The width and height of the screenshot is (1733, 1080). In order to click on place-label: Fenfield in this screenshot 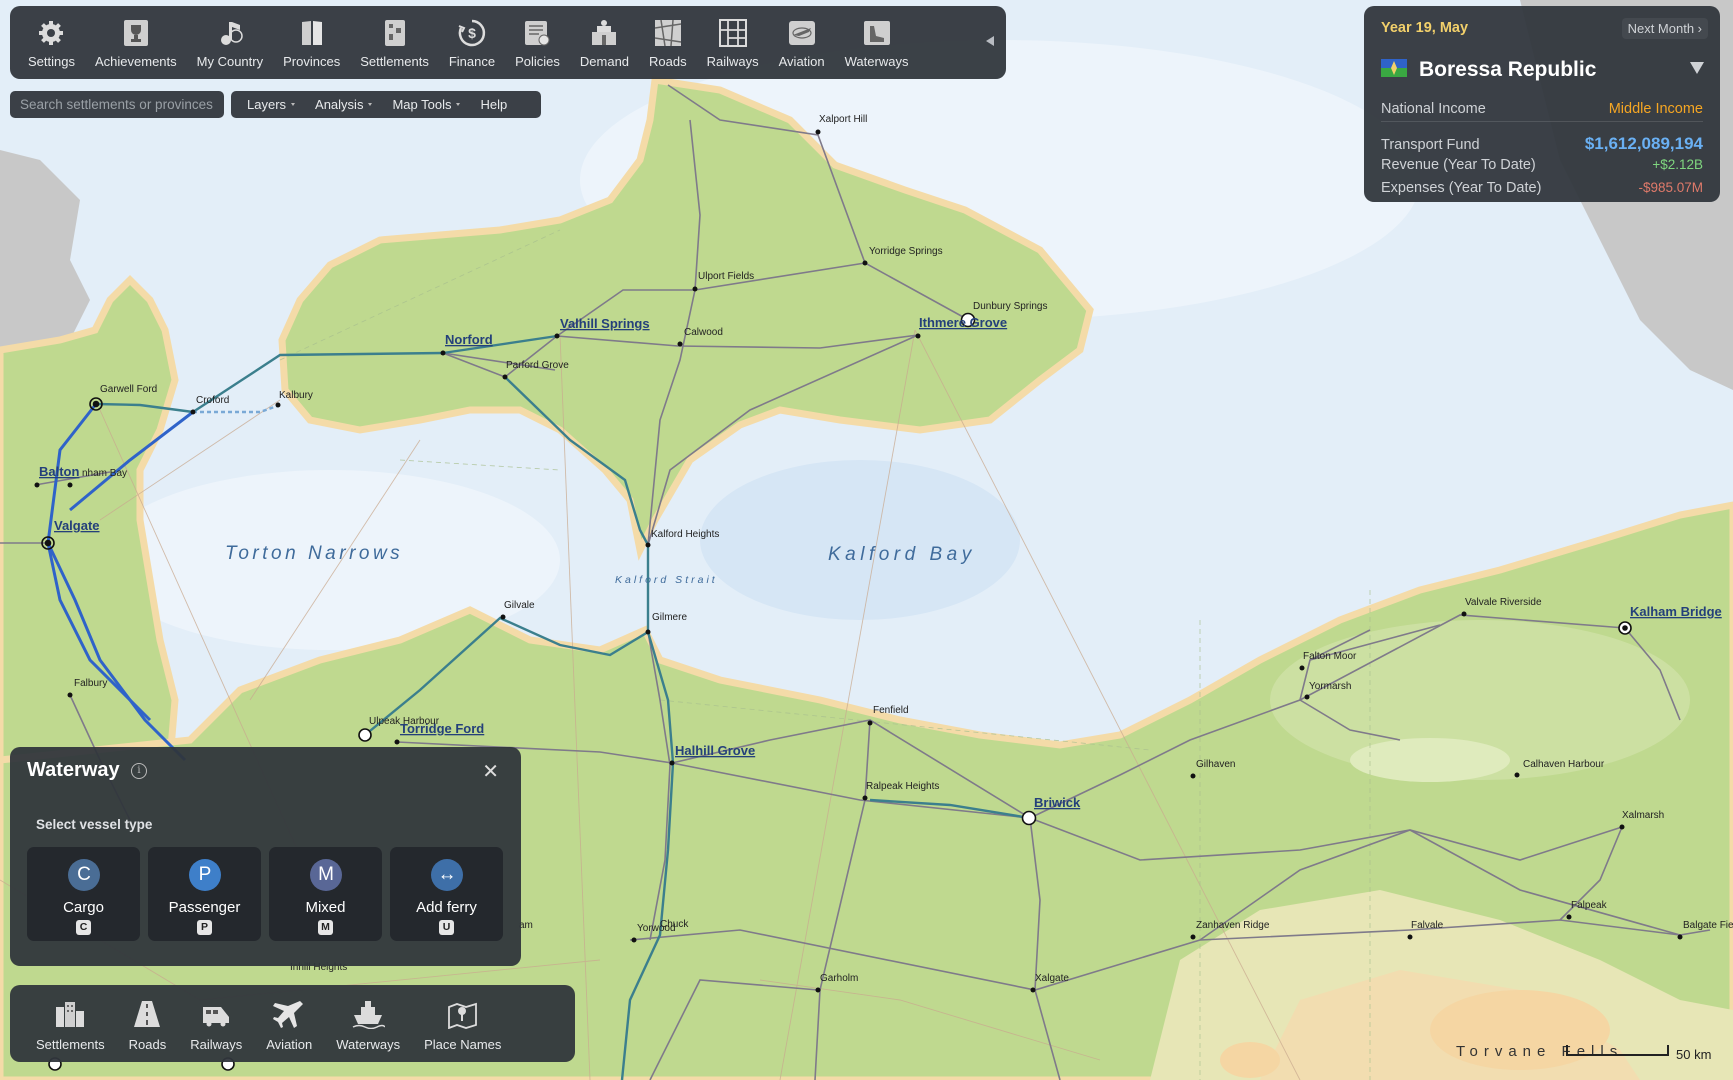, I will do `click(891, 710)`.